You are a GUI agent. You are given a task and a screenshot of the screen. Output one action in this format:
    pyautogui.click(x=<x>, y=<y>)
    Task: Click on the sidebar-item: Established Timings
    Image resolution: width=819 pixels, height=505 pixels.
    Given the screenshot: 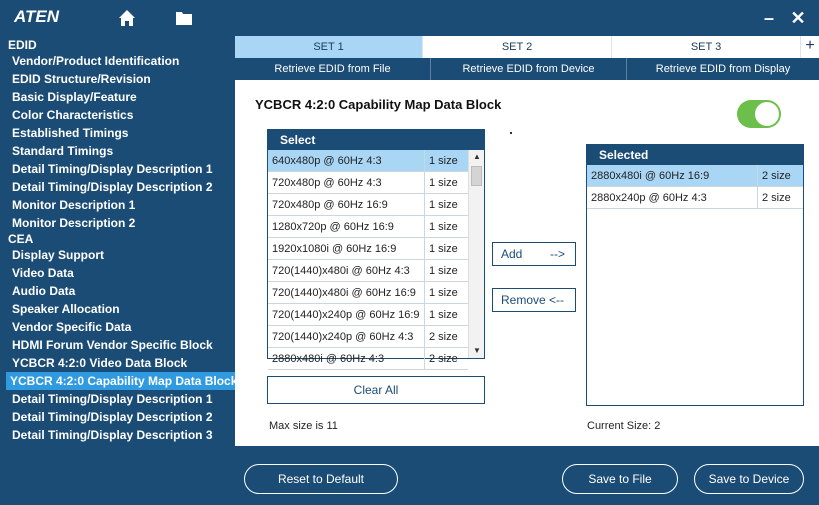 What is the action you would take?
    pyautogui.click(x=117, y=133)
    